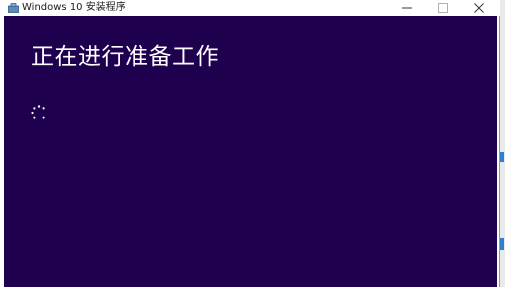 The width and height of the screenshot is (505, 287). I want to click on minimize-icon, so click(407, 8).